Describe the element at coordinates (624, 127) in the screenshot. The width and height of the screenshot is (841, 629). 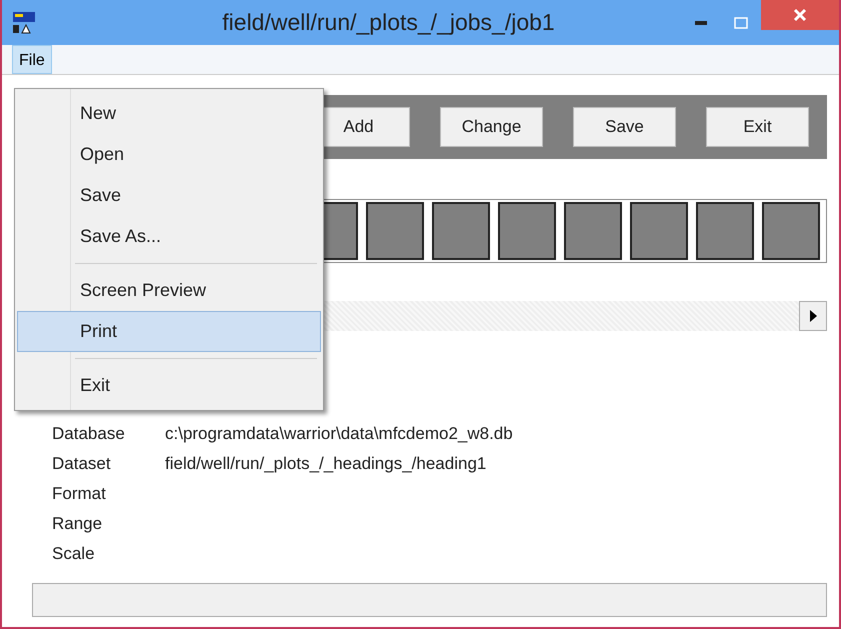
I see `toolbar-button: Save` at that location.